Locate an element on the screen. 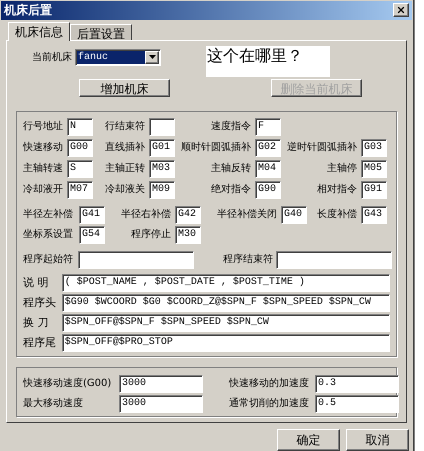  field-label: 顺时针圆弧插补 is located at coordinates (216, 147).